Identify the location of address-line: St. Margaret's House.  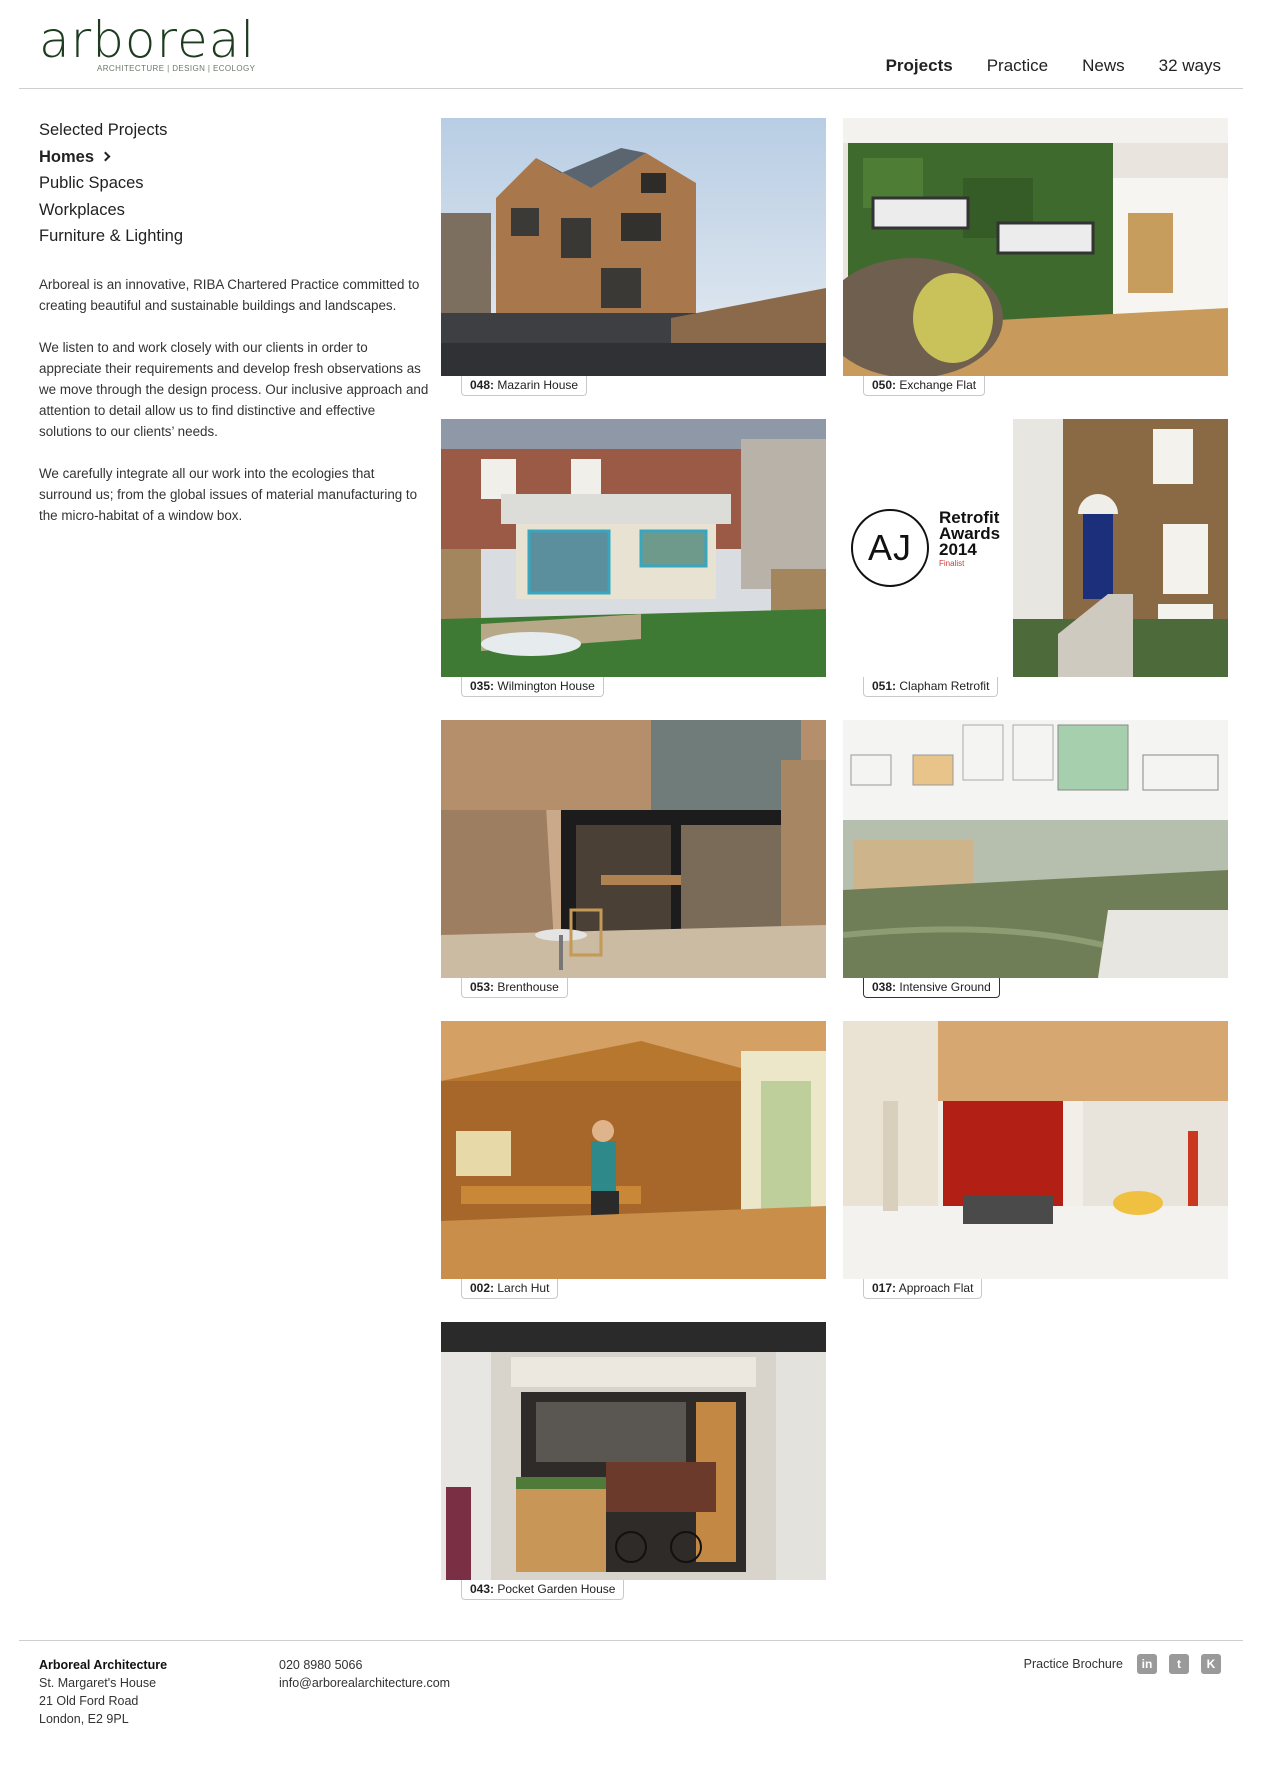
(98, 1683).